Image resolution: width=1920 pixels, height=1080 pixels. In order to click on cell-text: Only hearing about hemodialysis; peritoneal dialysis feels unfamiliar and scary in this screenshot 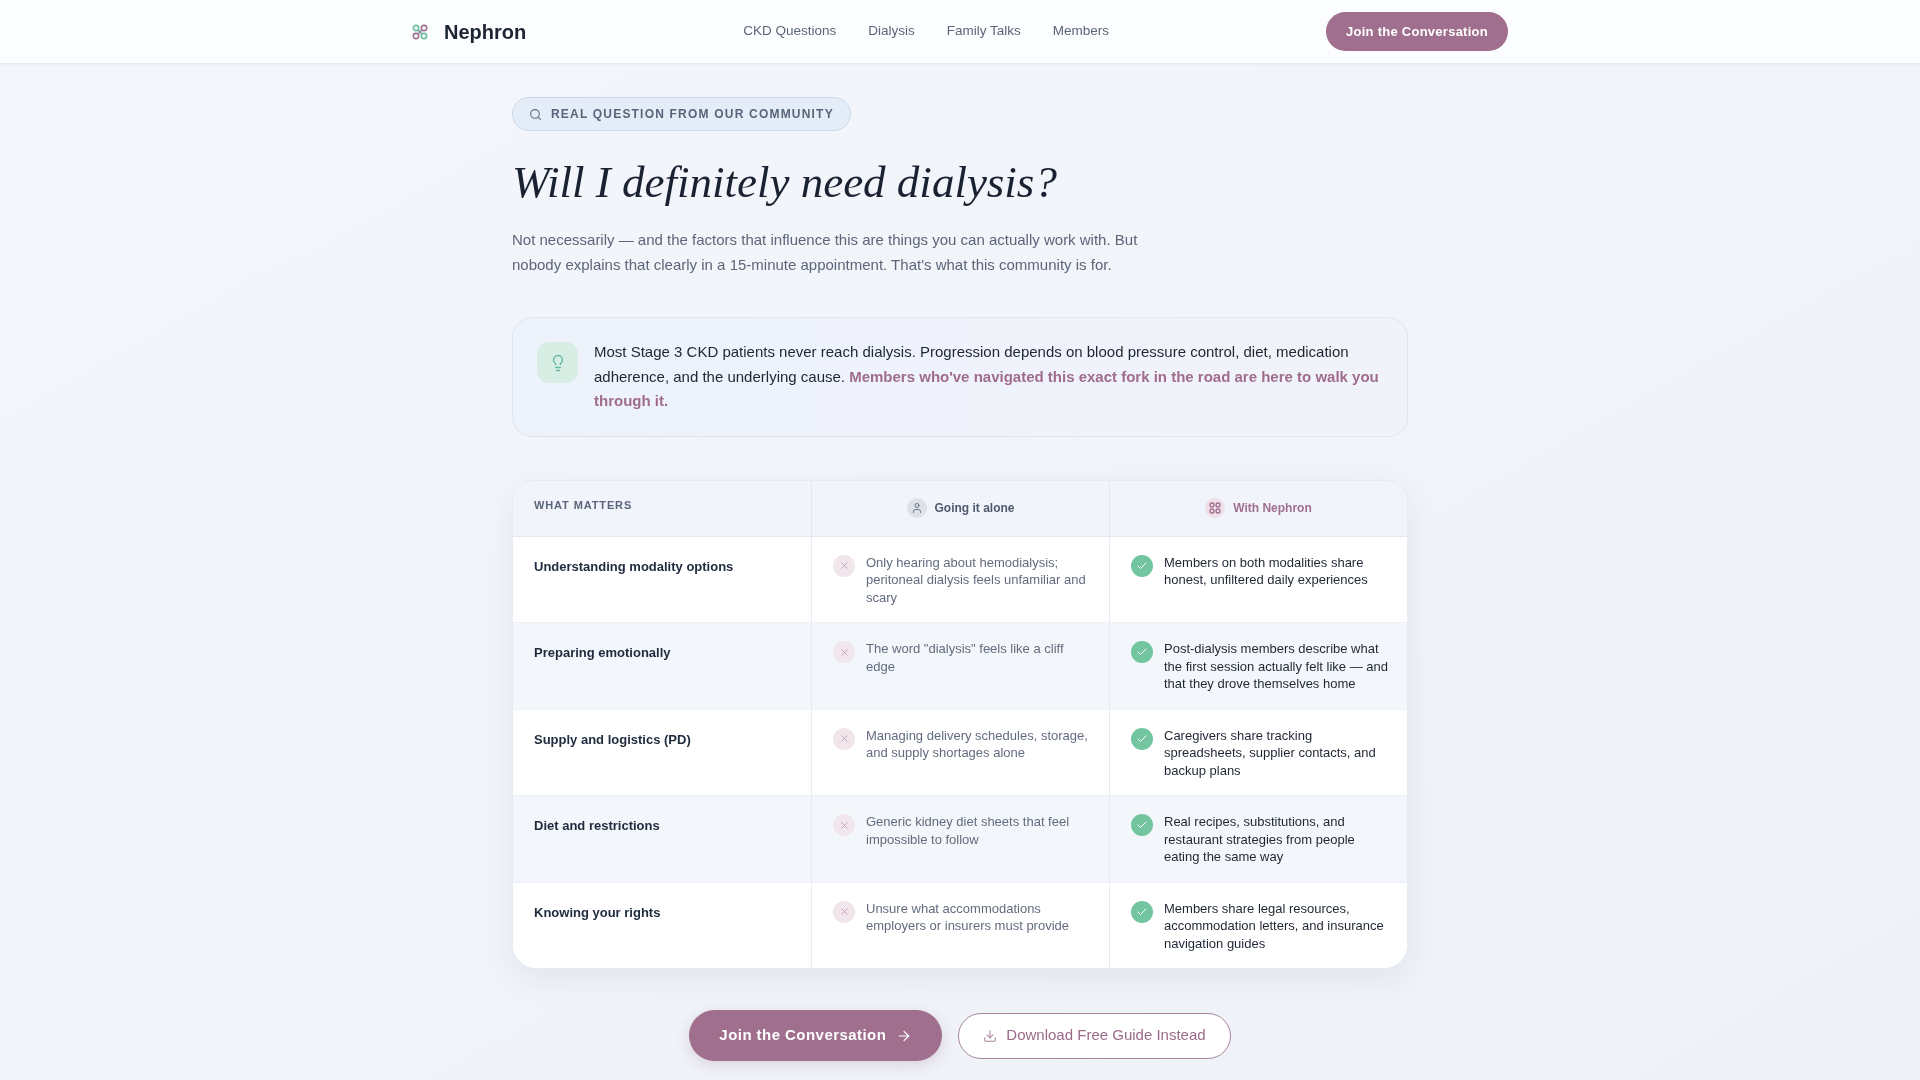, I will do `click(976, 579)`.